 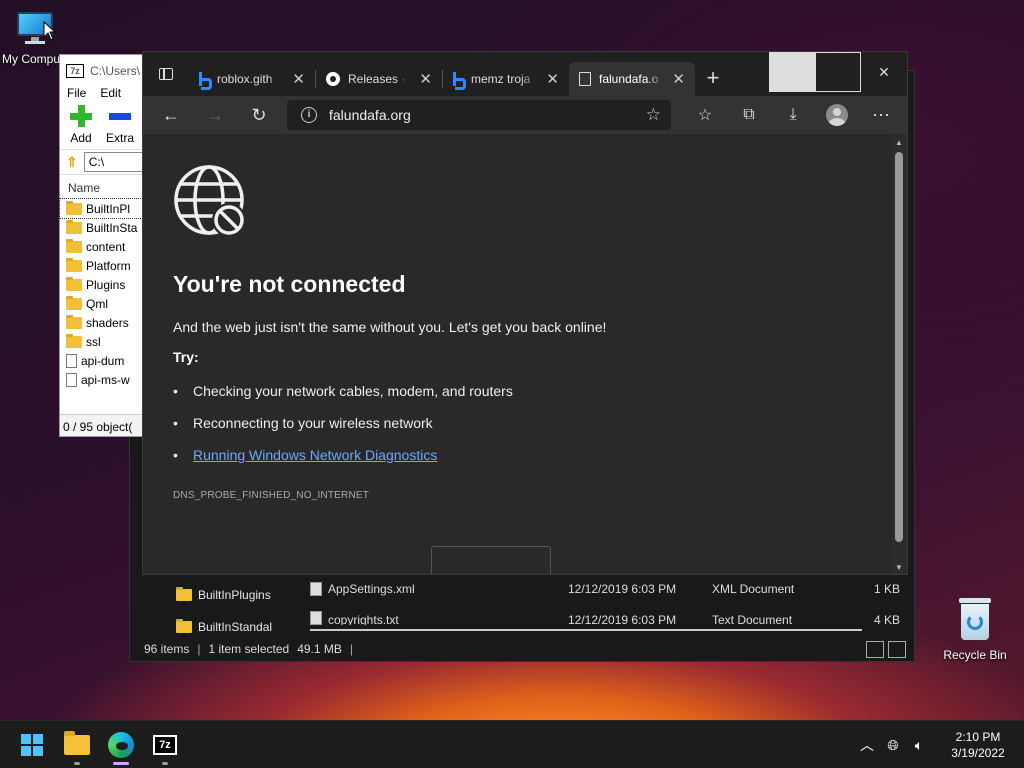 I want to click on globe-blocked-icon, so click(x=210, y=201).